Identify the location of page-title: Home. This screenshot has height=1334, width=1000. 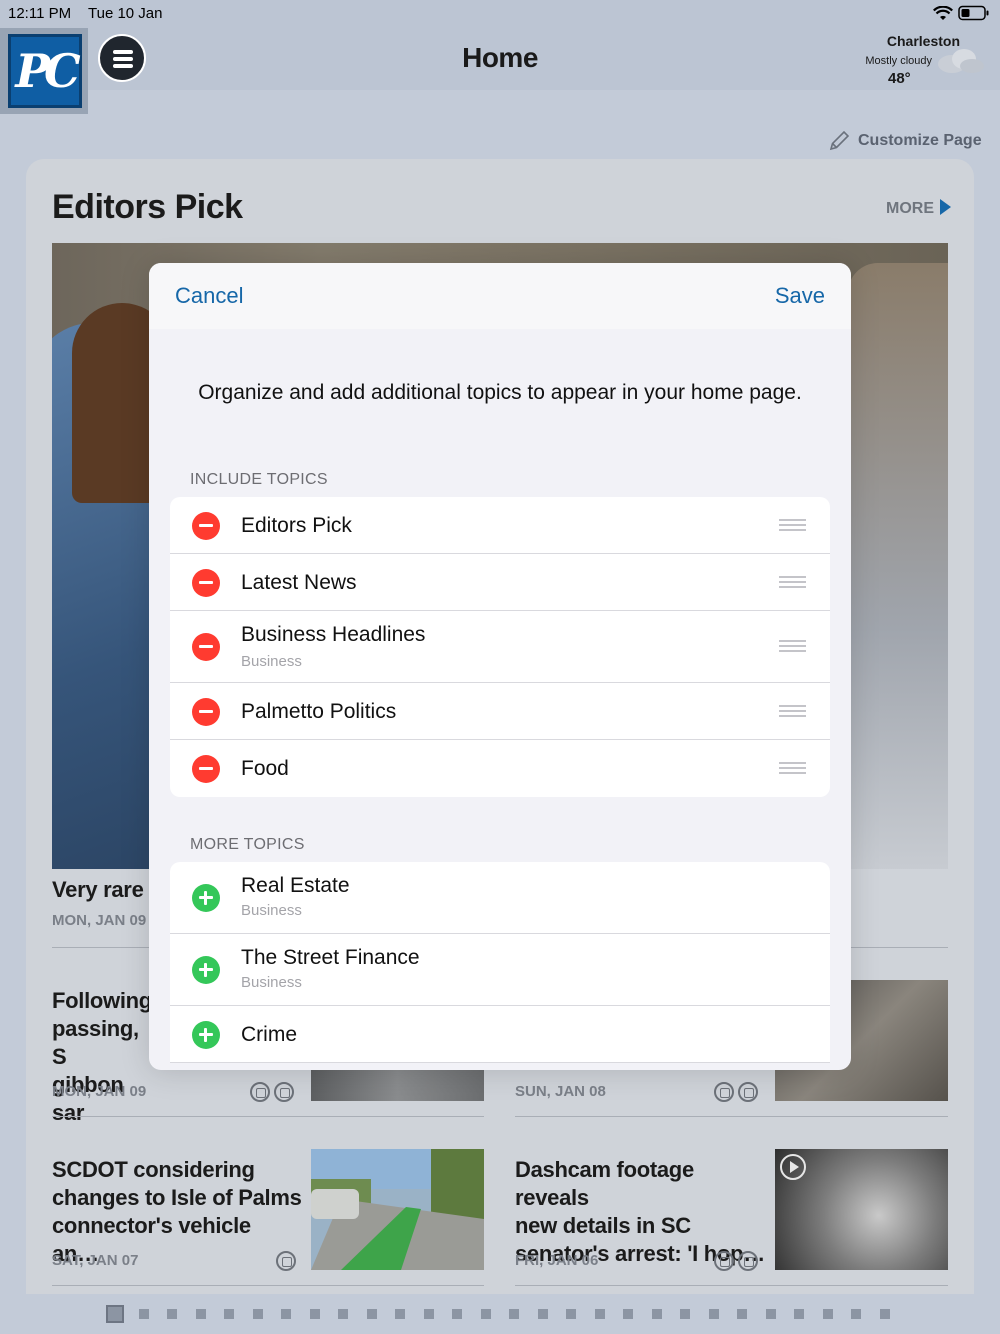
(500, 57).